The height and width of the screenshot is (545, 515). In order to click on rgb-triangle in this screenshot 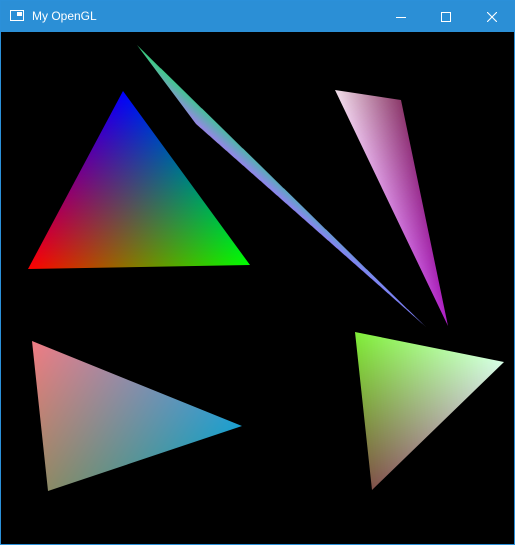, I will do `click(139, 180)`.